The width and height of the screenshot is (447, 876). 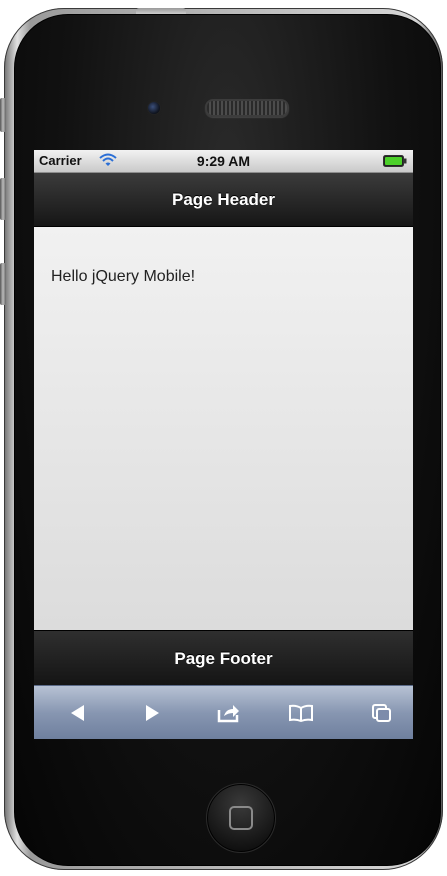 I want to click on status-time: 9:29 AM, so click(x=223, y=161).